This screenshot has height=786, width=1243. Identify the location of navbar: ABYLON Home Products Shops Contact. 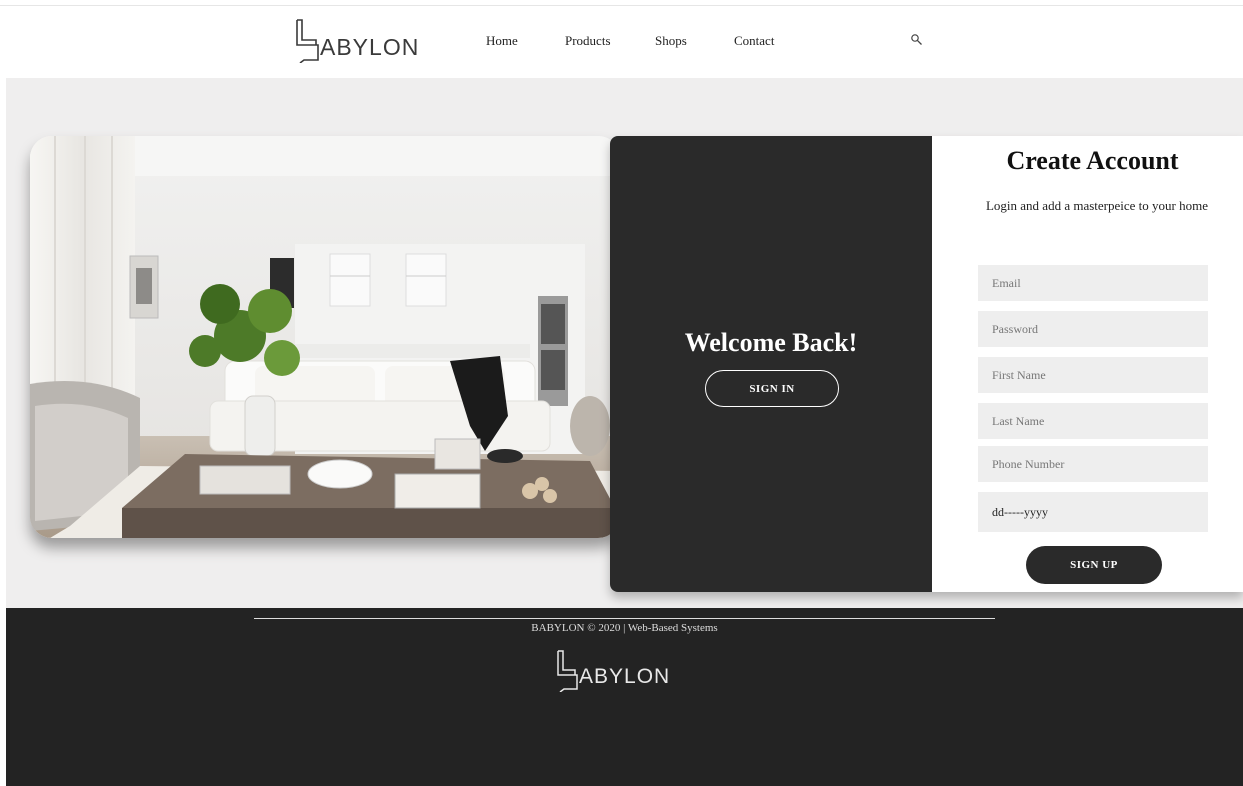
(621, 42).